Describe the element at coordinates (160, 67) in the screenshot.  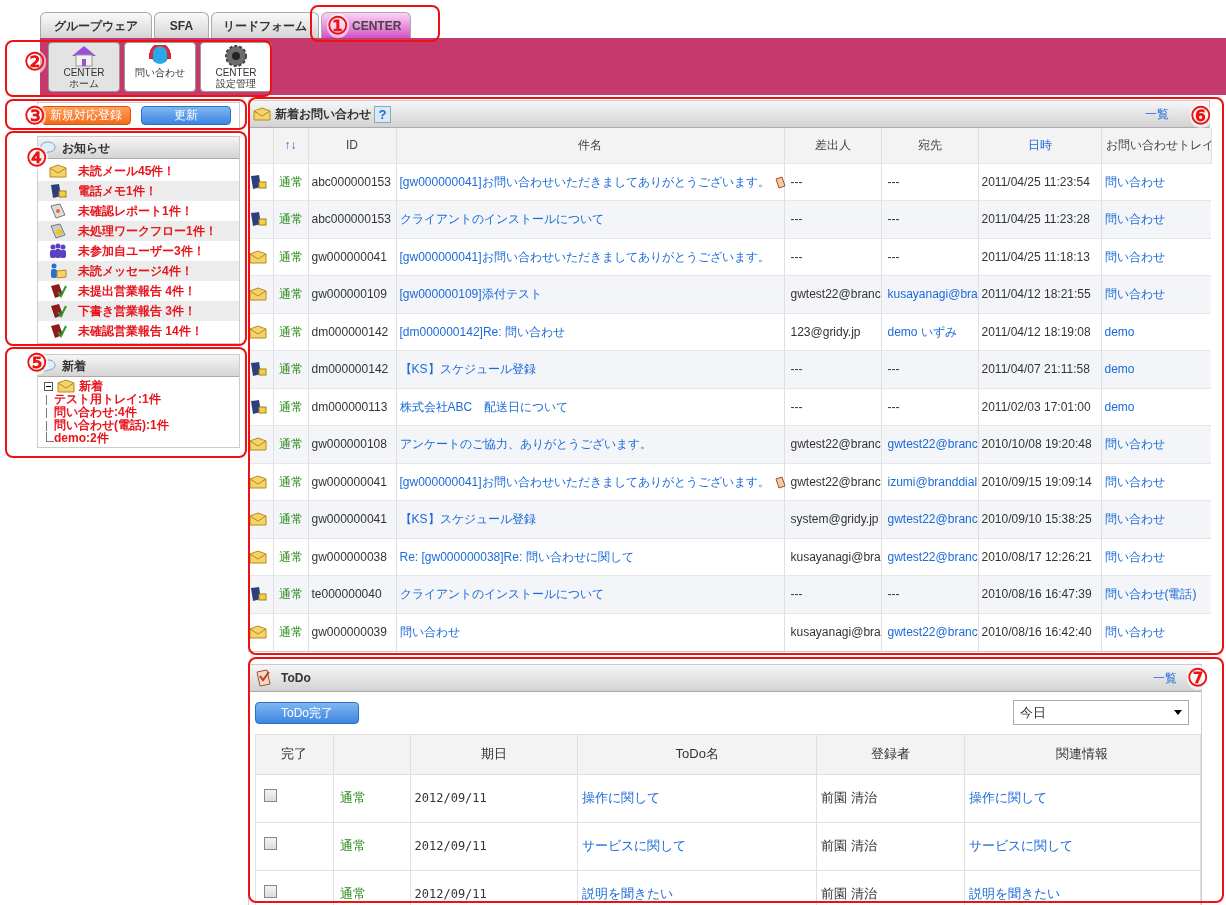
I see `toolbar-button: 問い合わせ` at that location.